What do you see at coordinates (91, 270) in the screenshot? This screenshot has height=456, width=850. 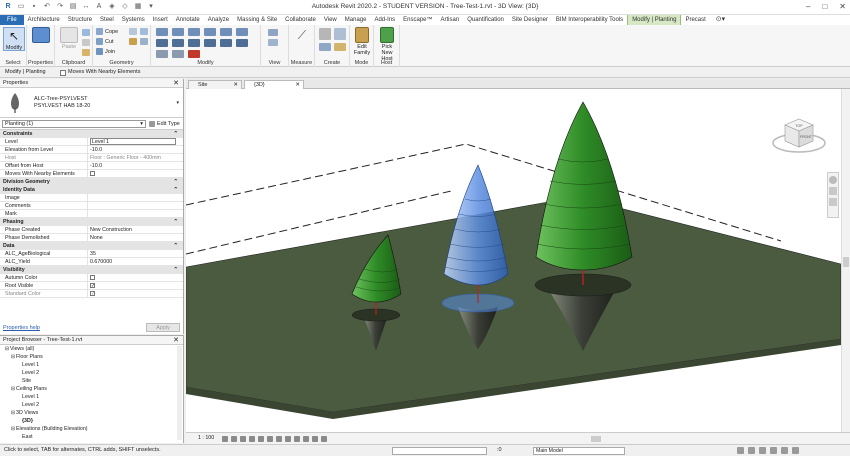 I see `property-group: Visibility ⌃` at bounding box center [91, 270].